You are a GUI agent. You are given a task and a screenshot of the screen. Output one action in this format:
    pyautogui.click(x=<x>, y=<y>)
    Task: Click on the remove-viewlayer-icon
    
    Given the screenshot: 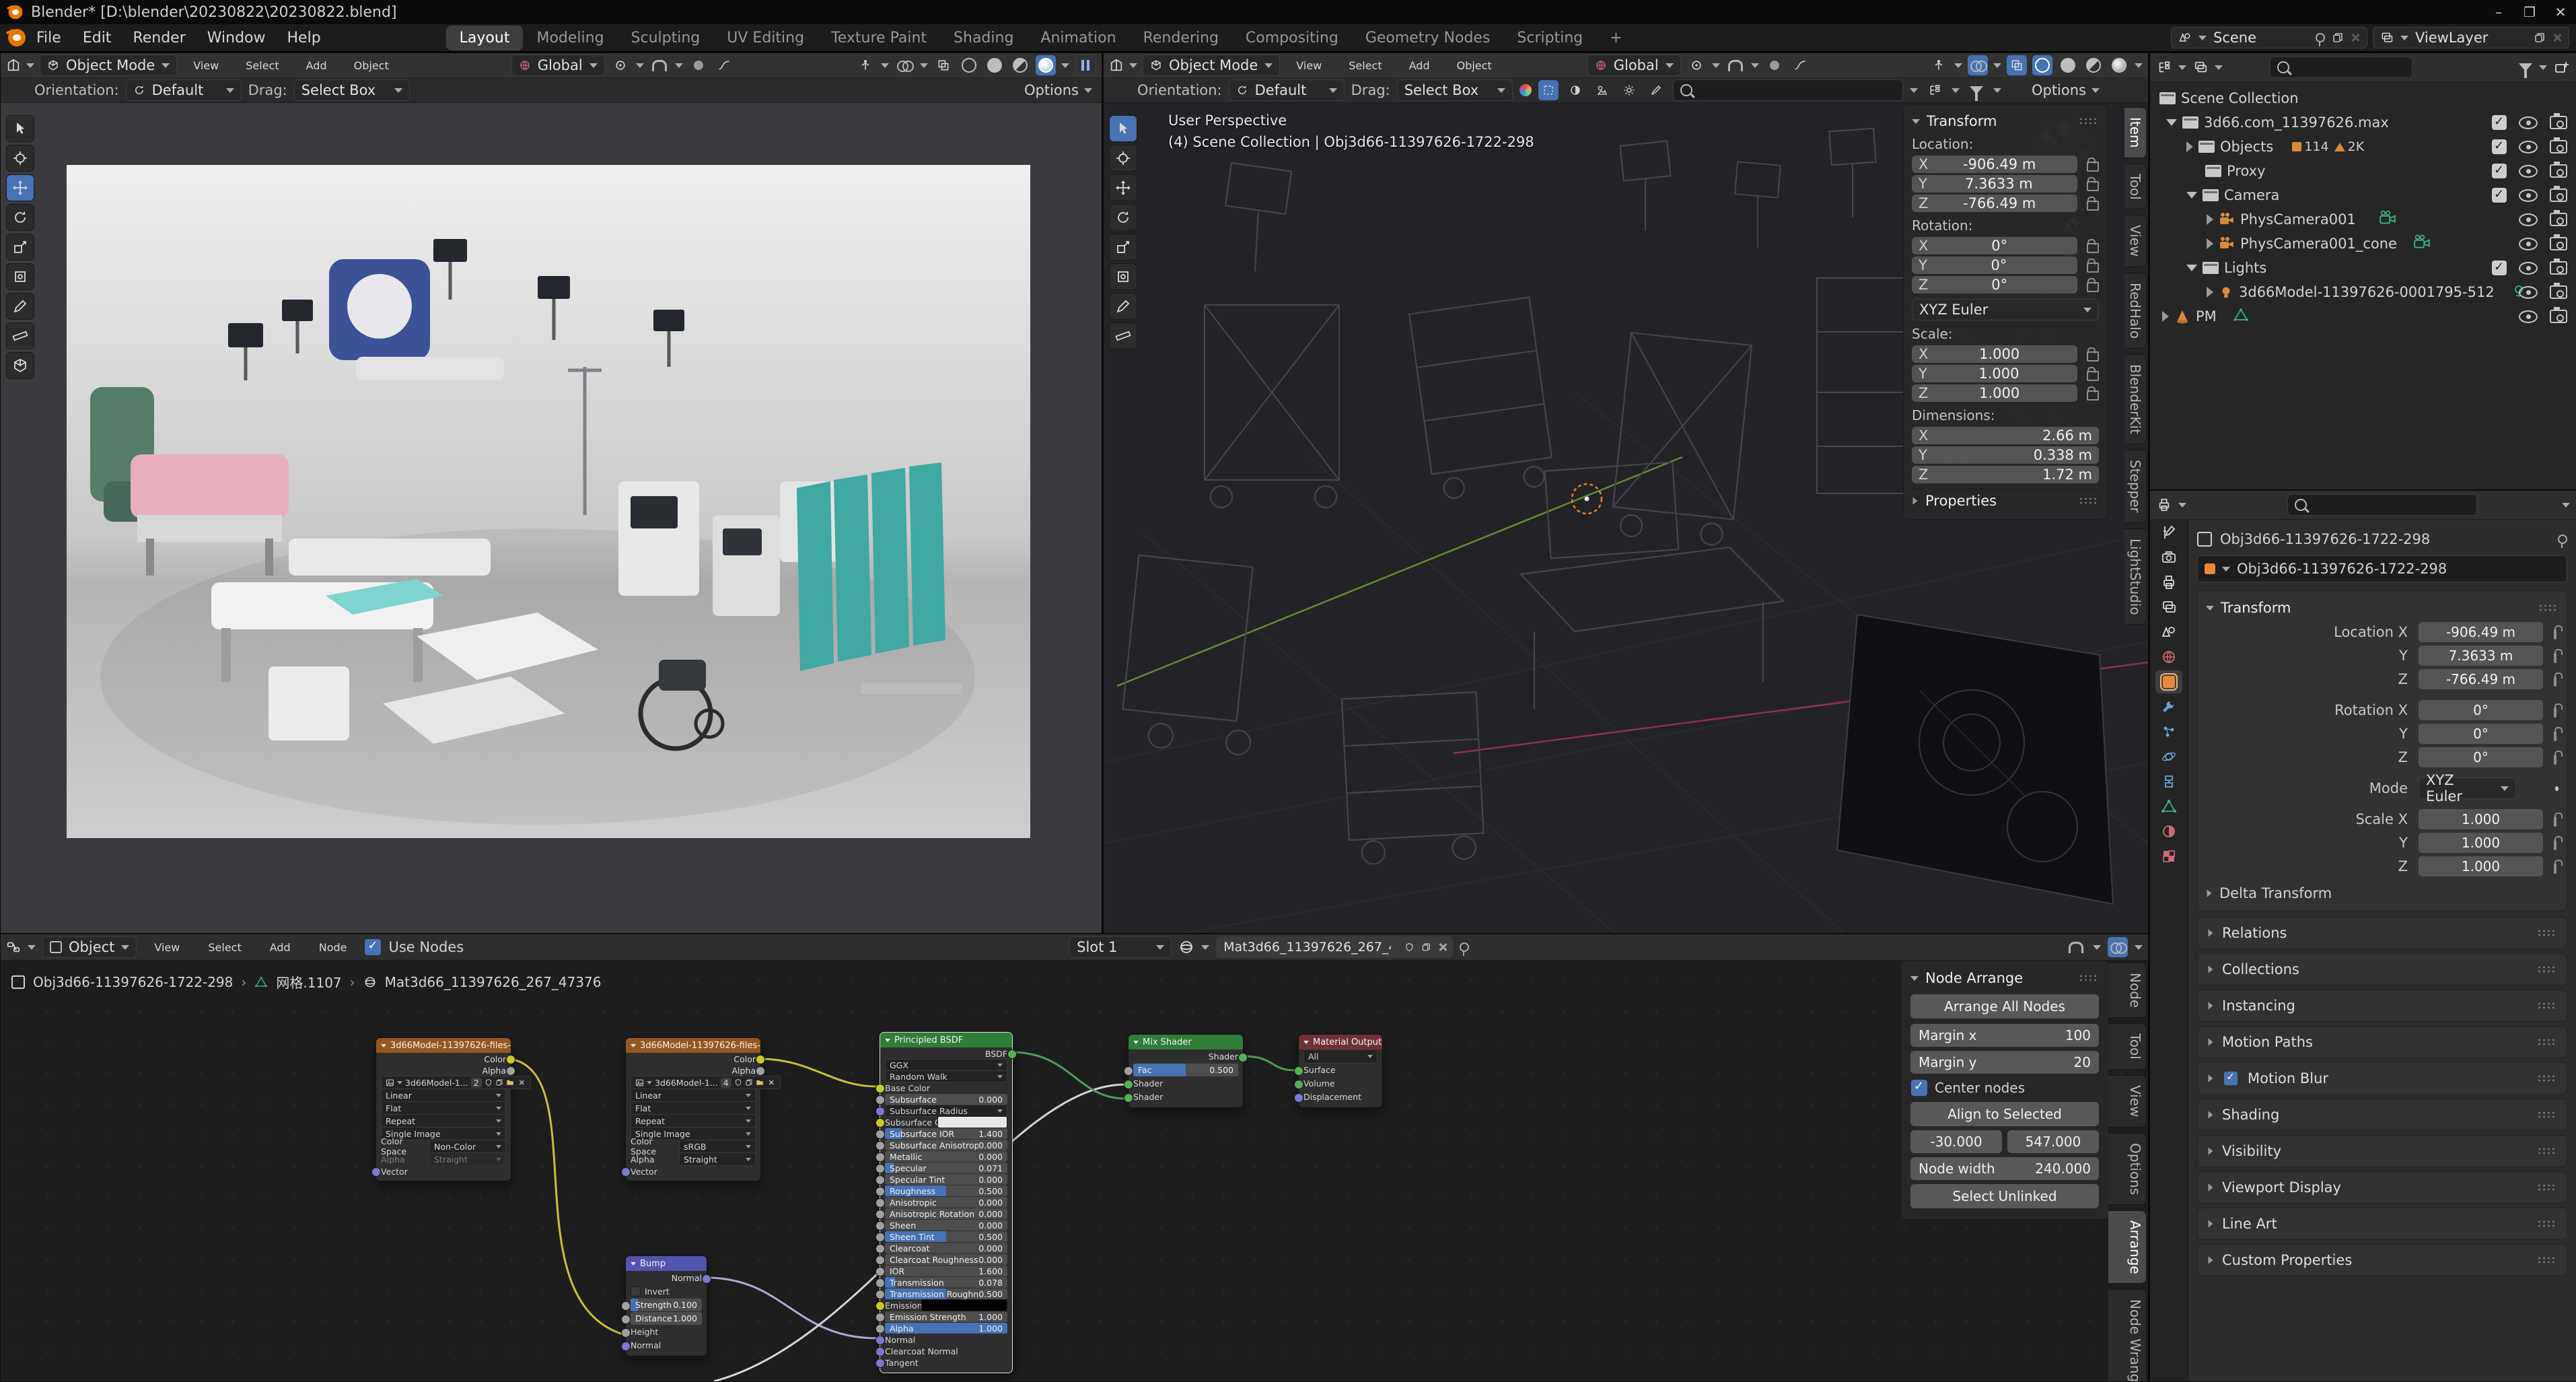 What is the action you would take?
    pyautogui.click(x=2557, y=37)
    